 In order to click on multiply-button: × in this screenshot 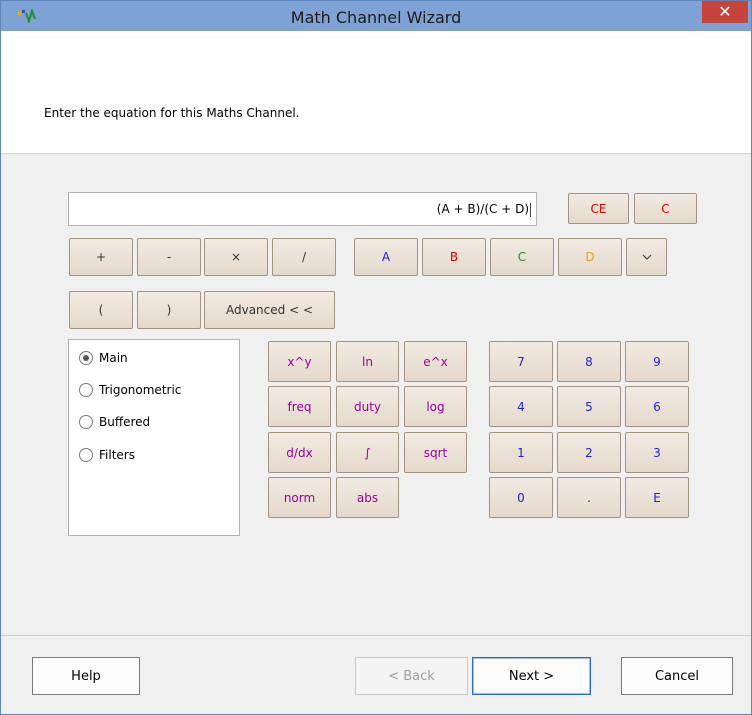, I will do `click(236, 257)`.